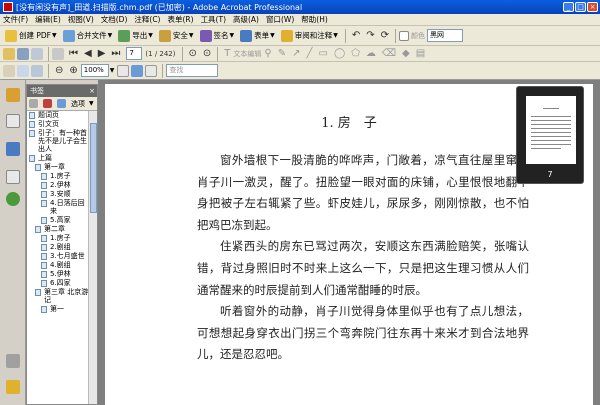 The width and height of the screenshot is (600, 405). What do you see at coordinates (309, 36) in the screenshot?
I see `review-comment-button: 审阅和注释 ▼` at bounding box center [309, 36].